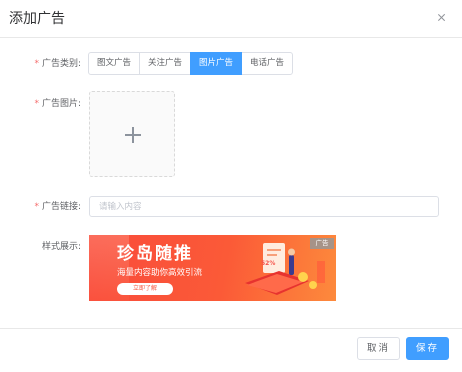 The width and height of the screenshot is (462, 372). Describe the element at coordinates (378, 348) in the screenshot. I see `cancel-button: 取消` at that location.